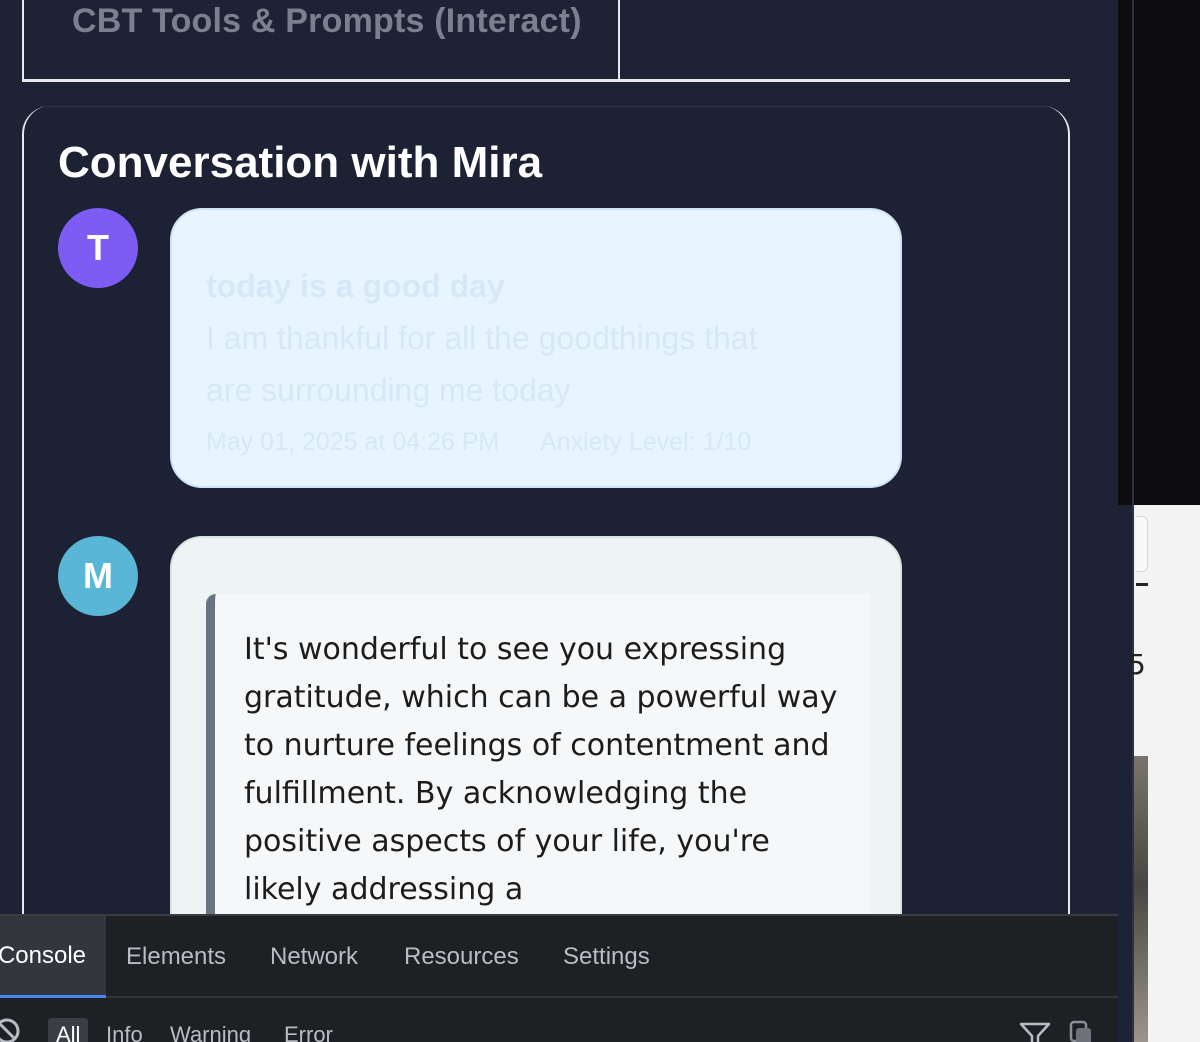 Image resolution: width=1200 pixels, height=1042 pixels. I want to click on copy-icon, so click(1081, 1031).